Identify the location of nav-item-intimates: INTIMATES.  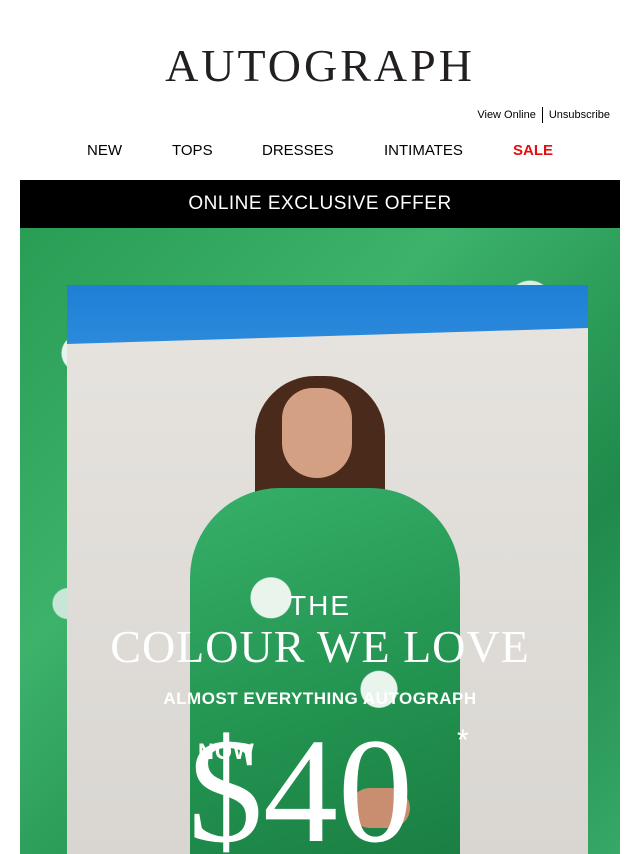
(423, 150).